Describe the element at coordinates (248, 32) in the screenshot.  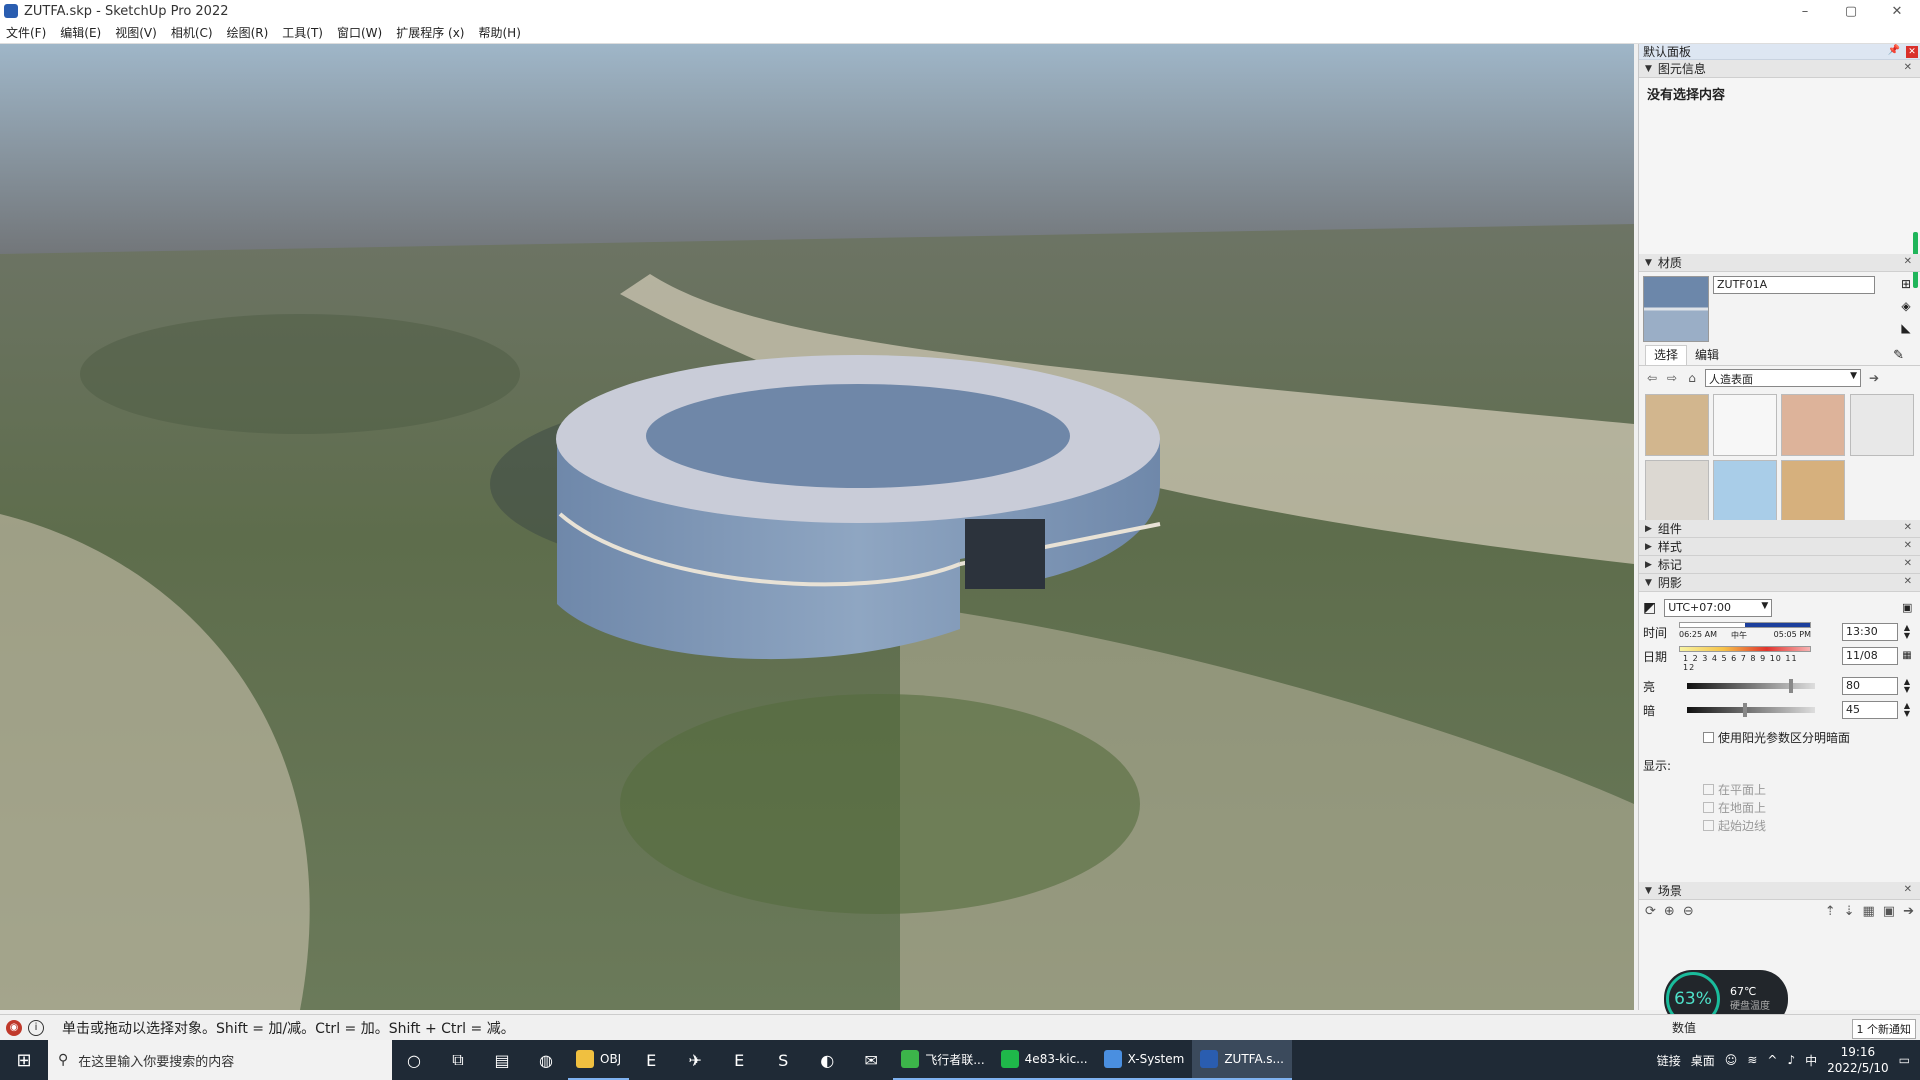
I see `menu-draw: 绘图(R)` at that location.